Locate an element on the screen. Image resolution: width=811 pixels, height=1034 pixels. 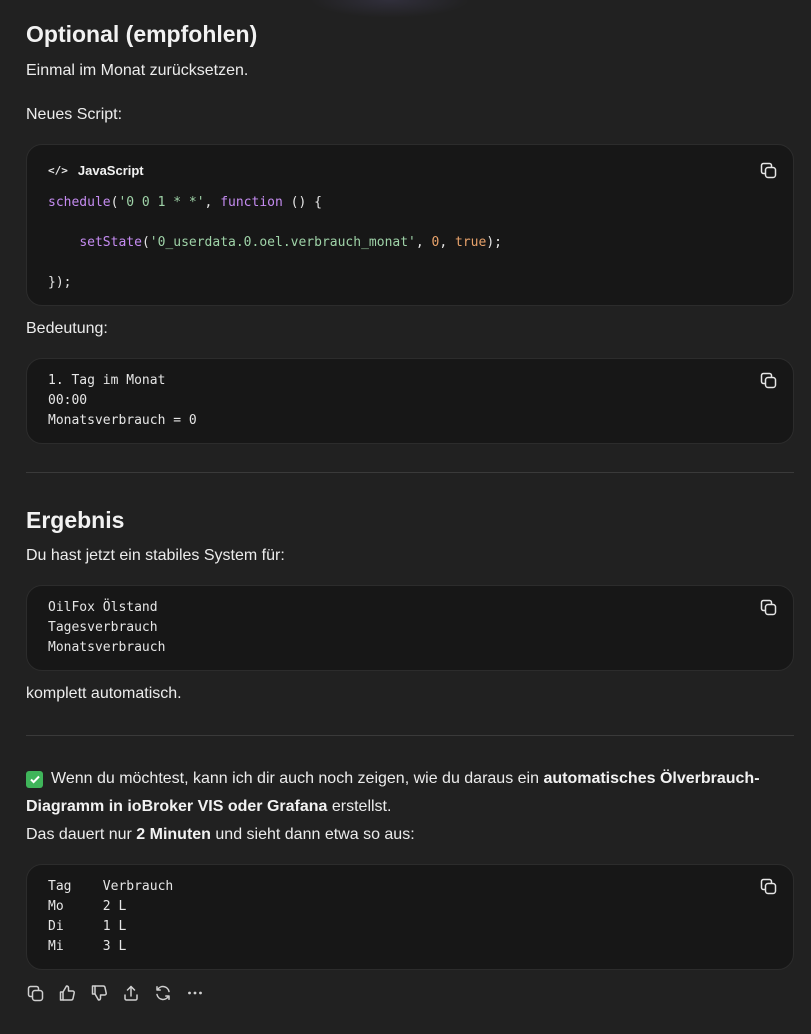
thumbs-up-icon is located at coordinates (67, 993).